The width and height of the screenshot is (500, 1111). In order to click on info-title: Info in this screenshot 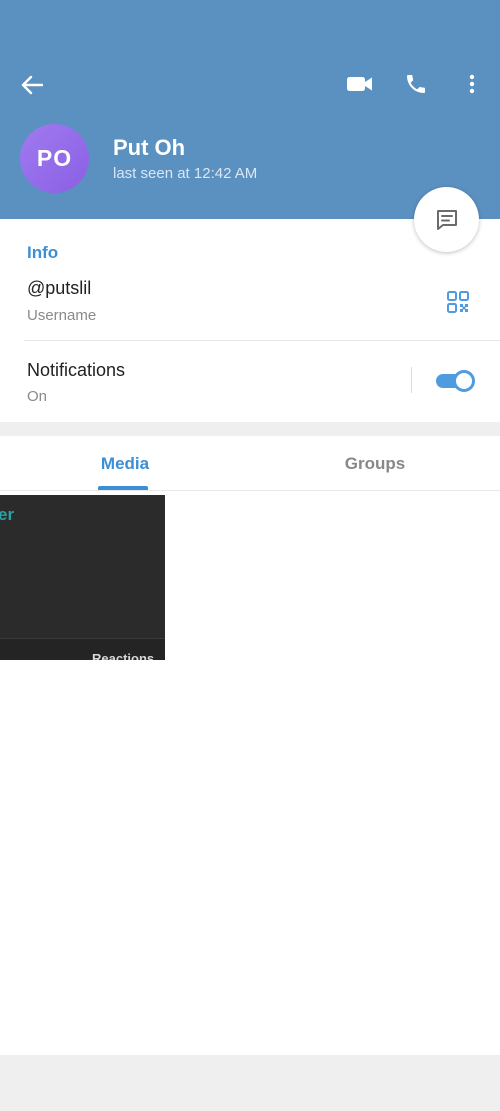, I will do `click(43, 252)`.